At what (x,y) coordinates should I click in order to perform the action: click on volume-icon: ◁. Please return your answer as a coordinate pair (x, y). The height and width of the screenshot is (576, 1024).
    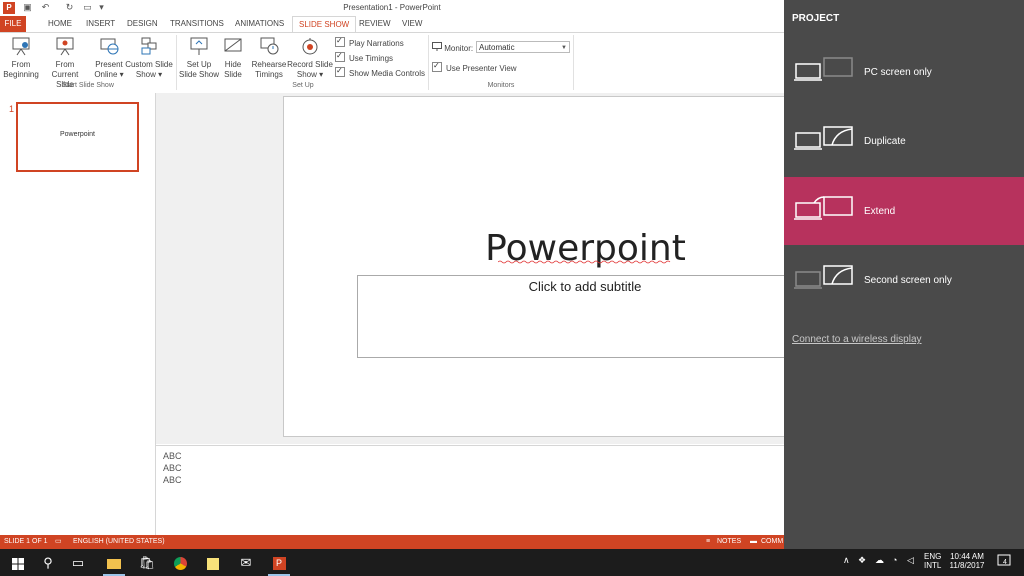
    Looking at the image, I should click on (910, 560).